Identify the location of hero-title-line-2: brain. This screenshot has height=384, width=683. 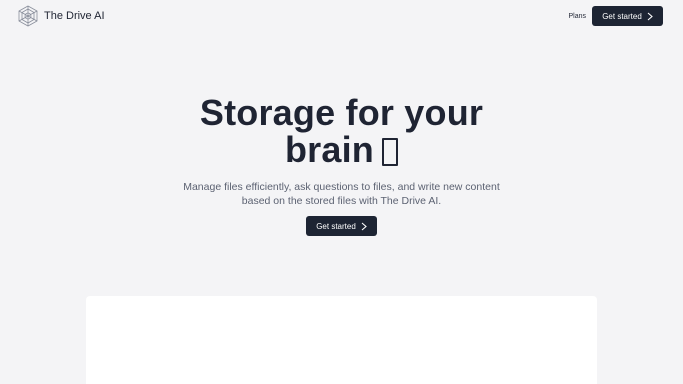
(341, 149).